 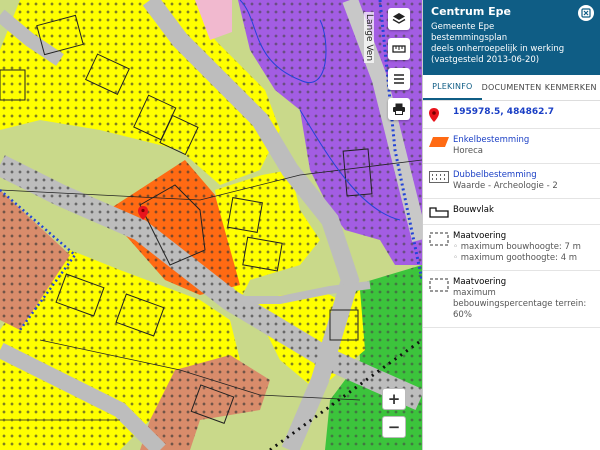 What do you see at coordinates (523, 140) in the screenshot?
I see `enkelbestemming-link: Enkelbestemming` at bounding box center [523, 140].